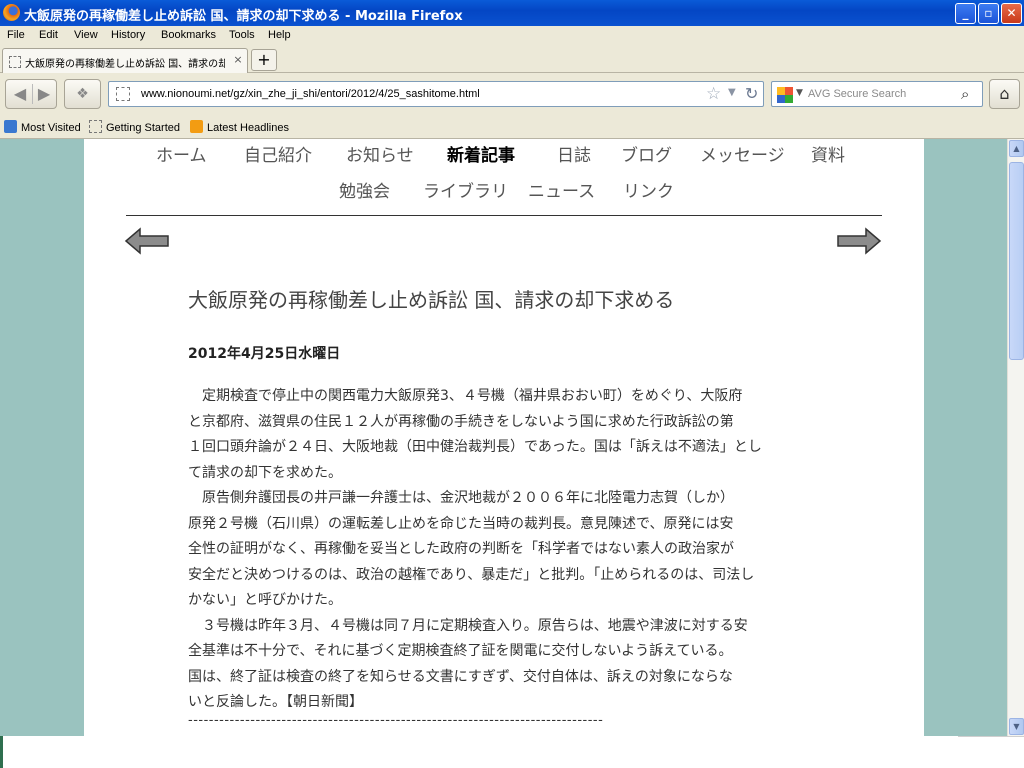 The image size is (1024, 768). What do you see at coordinates (965, 13) in the screenshot?
I see `minimize-button: _` at bounding box center [965, 13].